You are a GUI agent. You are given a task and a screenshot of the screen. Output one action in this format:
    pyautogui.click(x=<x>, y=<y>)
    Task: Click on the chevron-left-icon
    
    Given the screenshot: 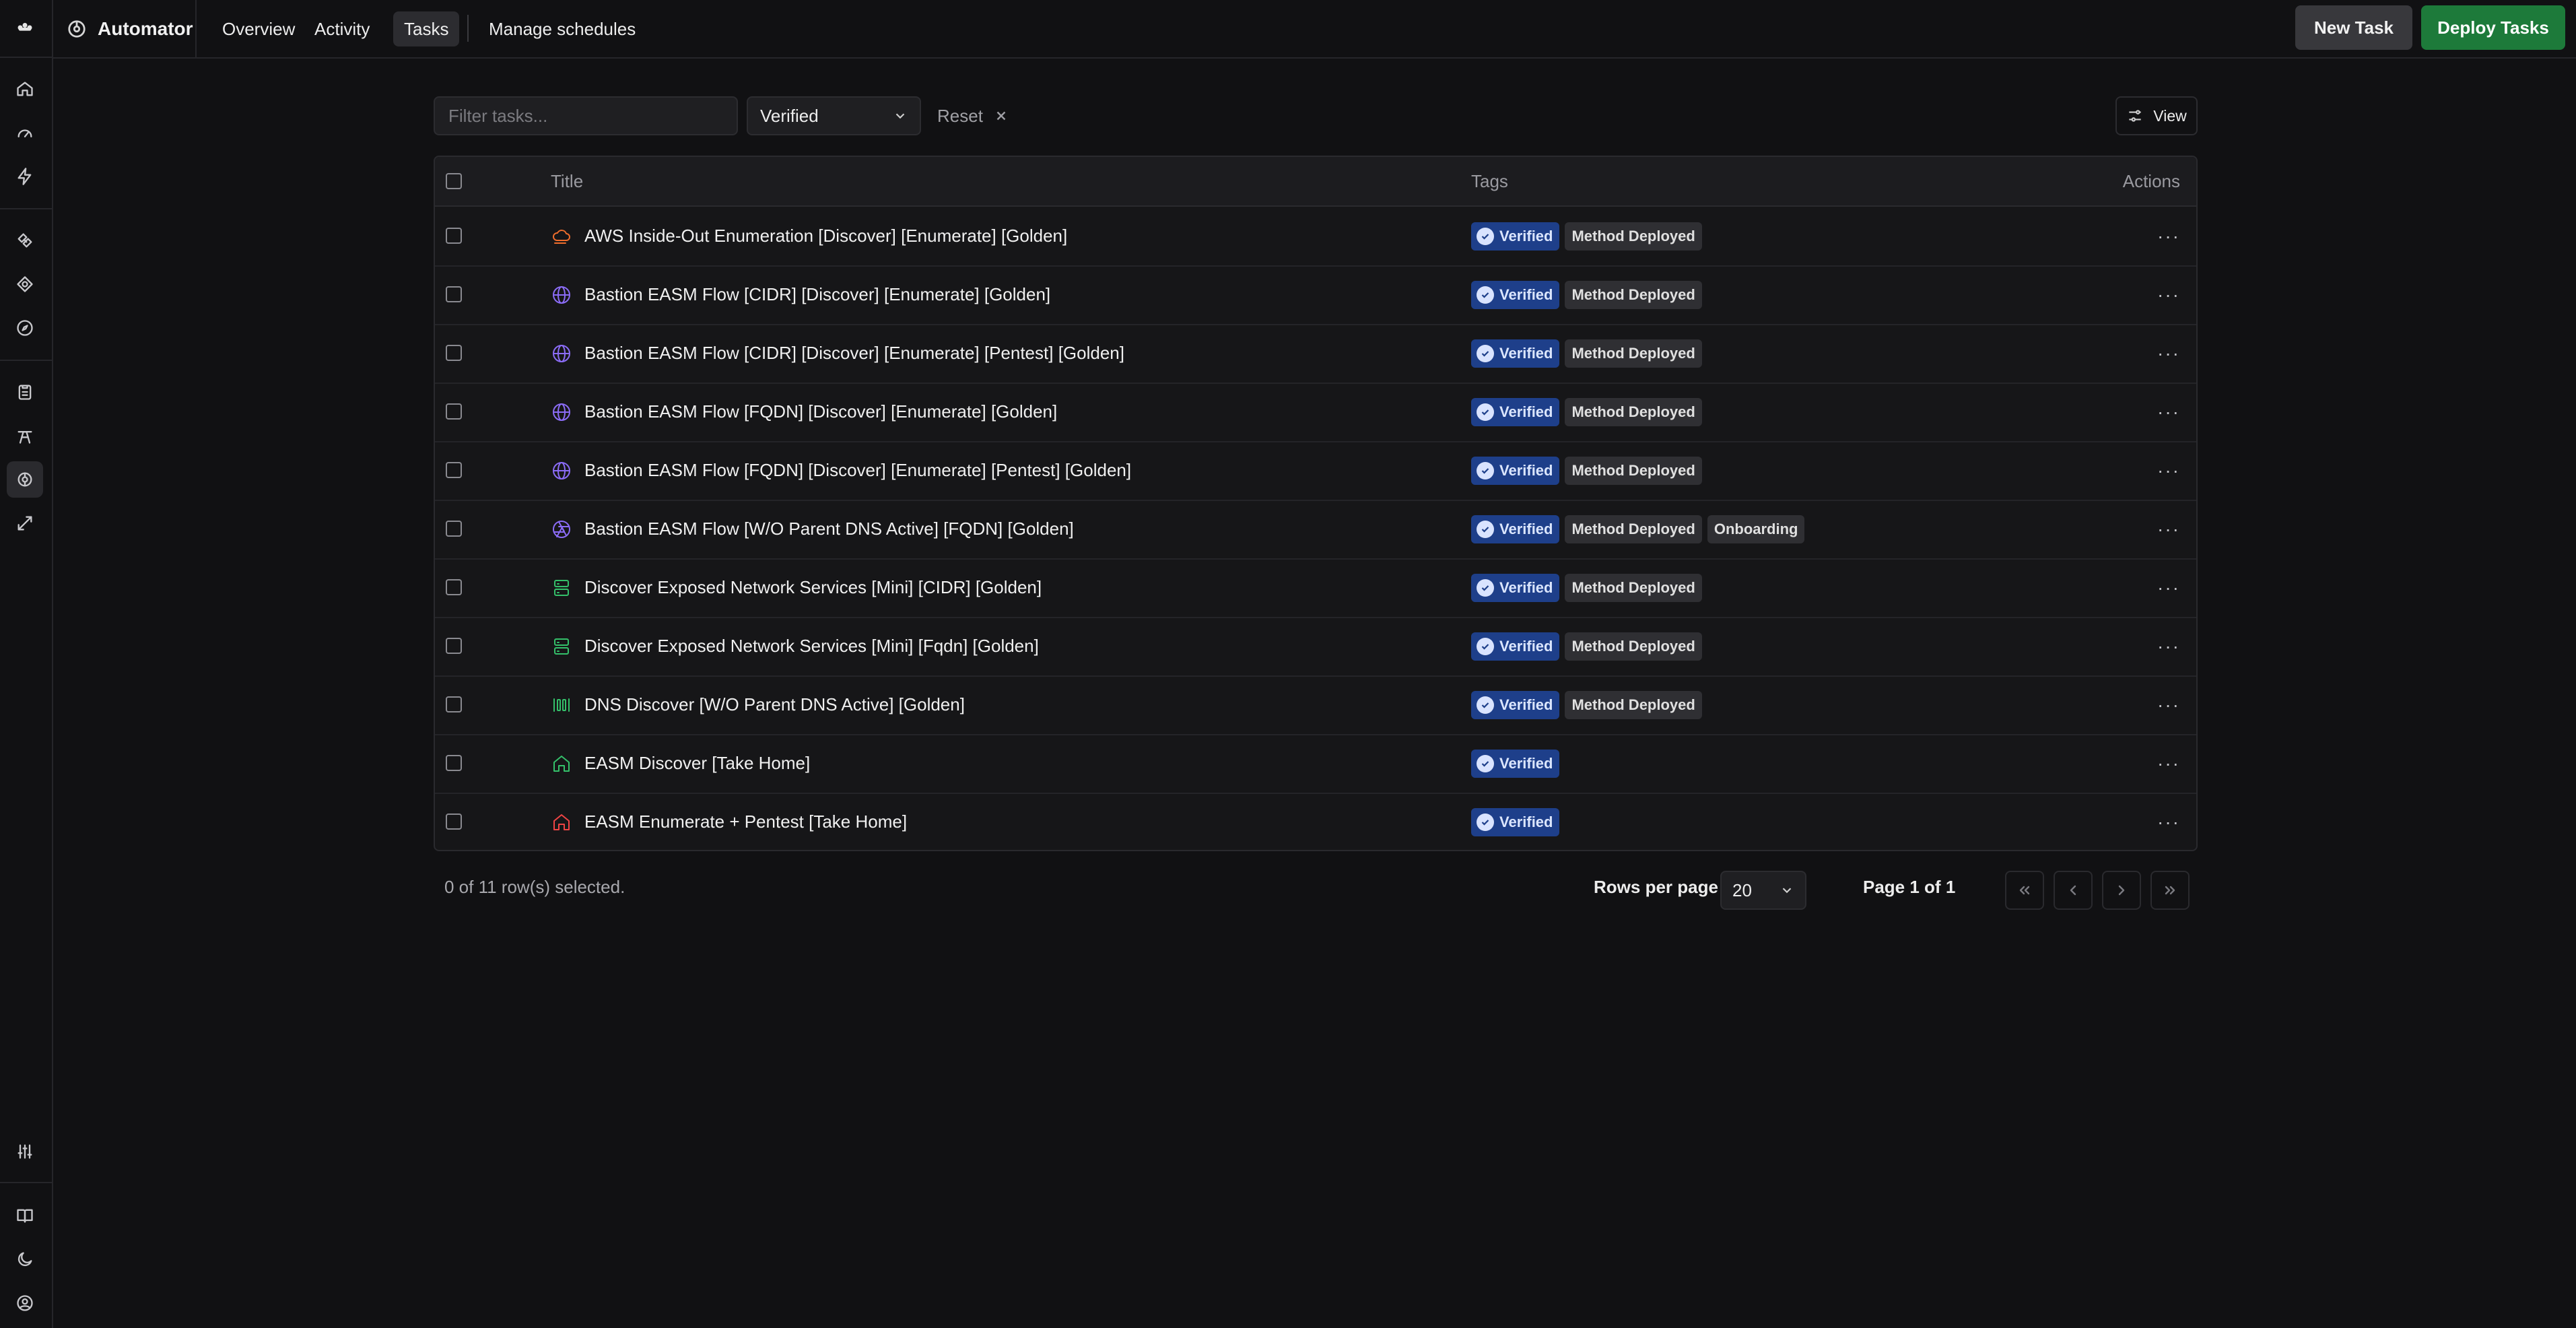 What is the action you would take?
    pyautogui.click(x=2073, y=890)
    